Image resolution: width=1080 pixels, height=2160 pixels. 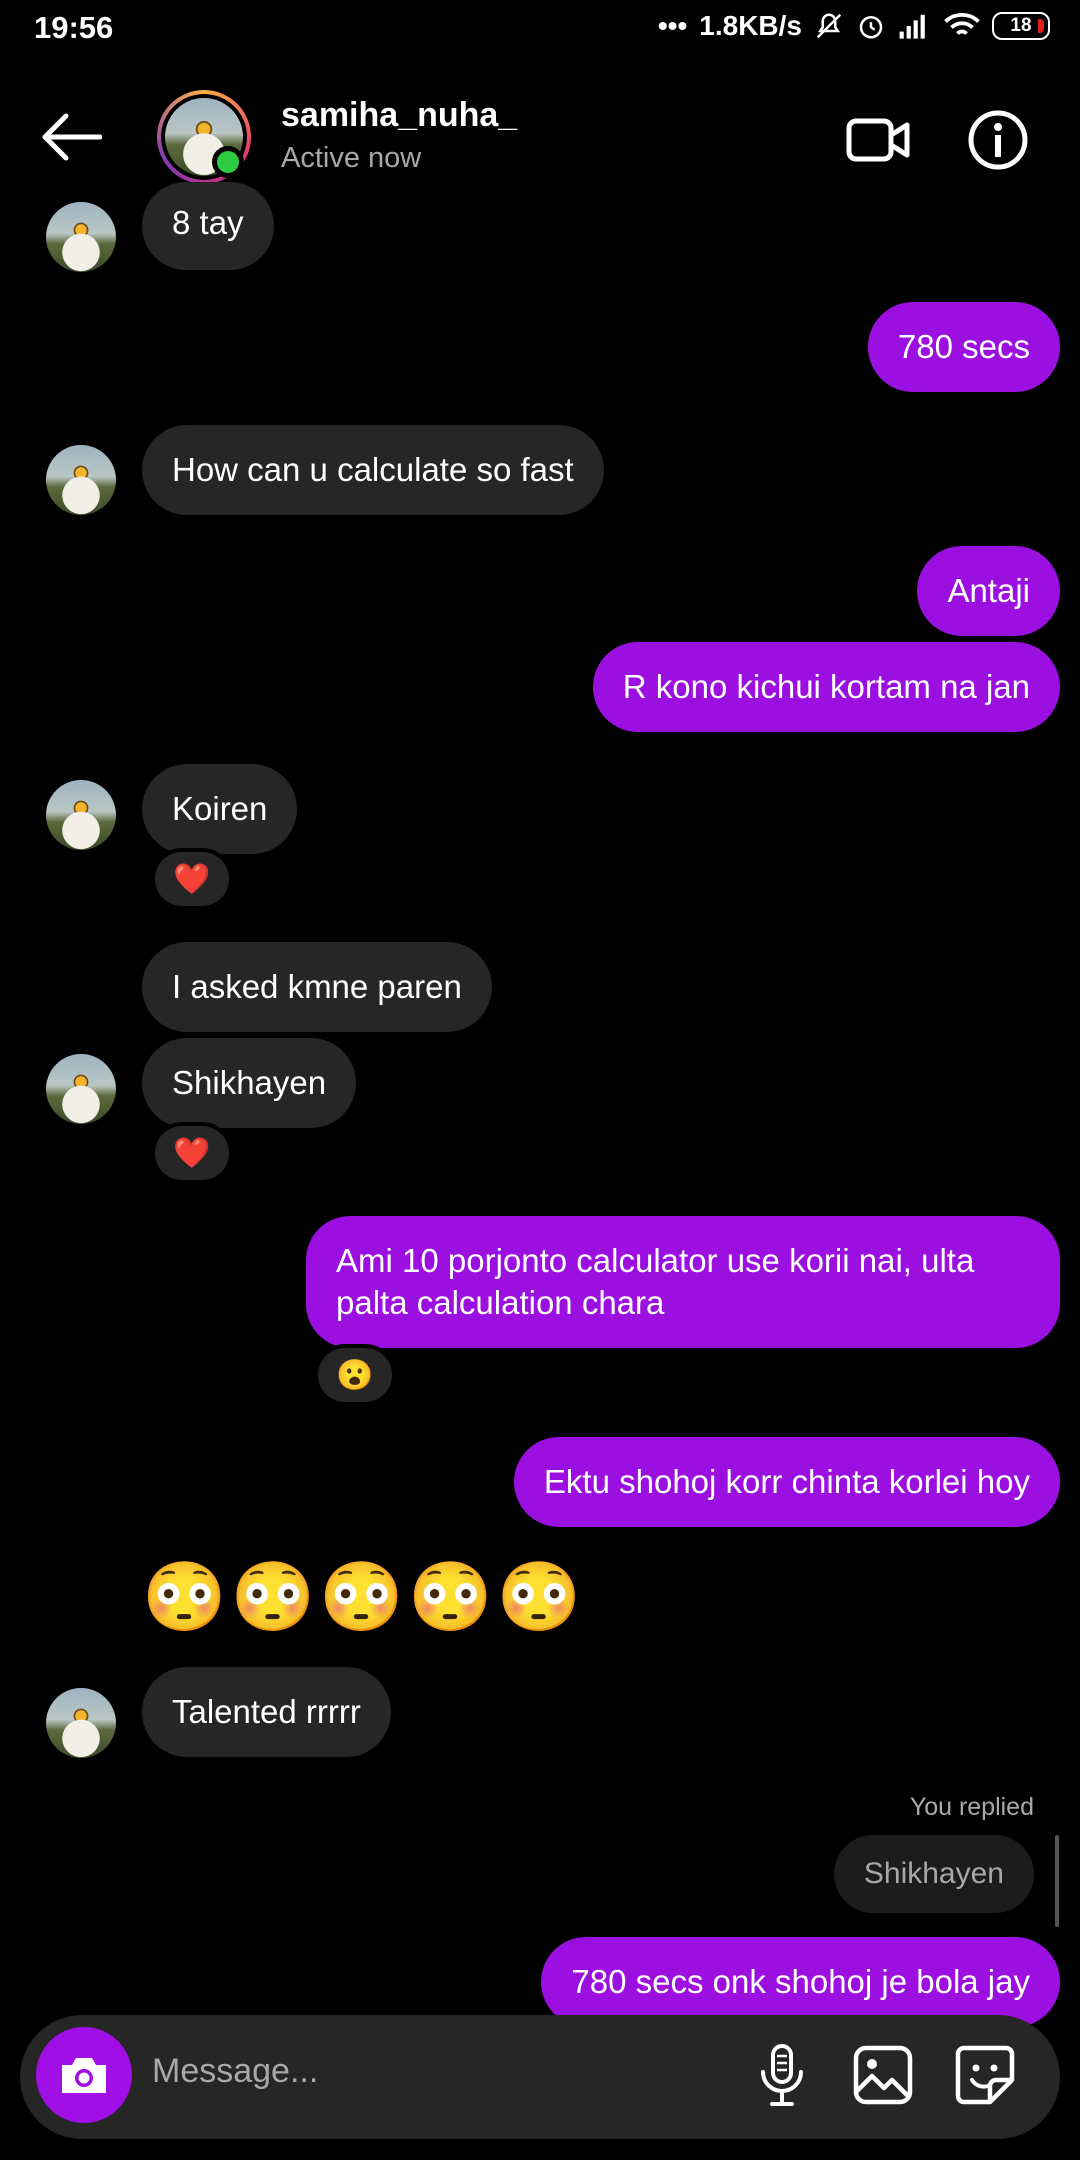 I want to click on gallery-icon, so click(x=883, y=2075).